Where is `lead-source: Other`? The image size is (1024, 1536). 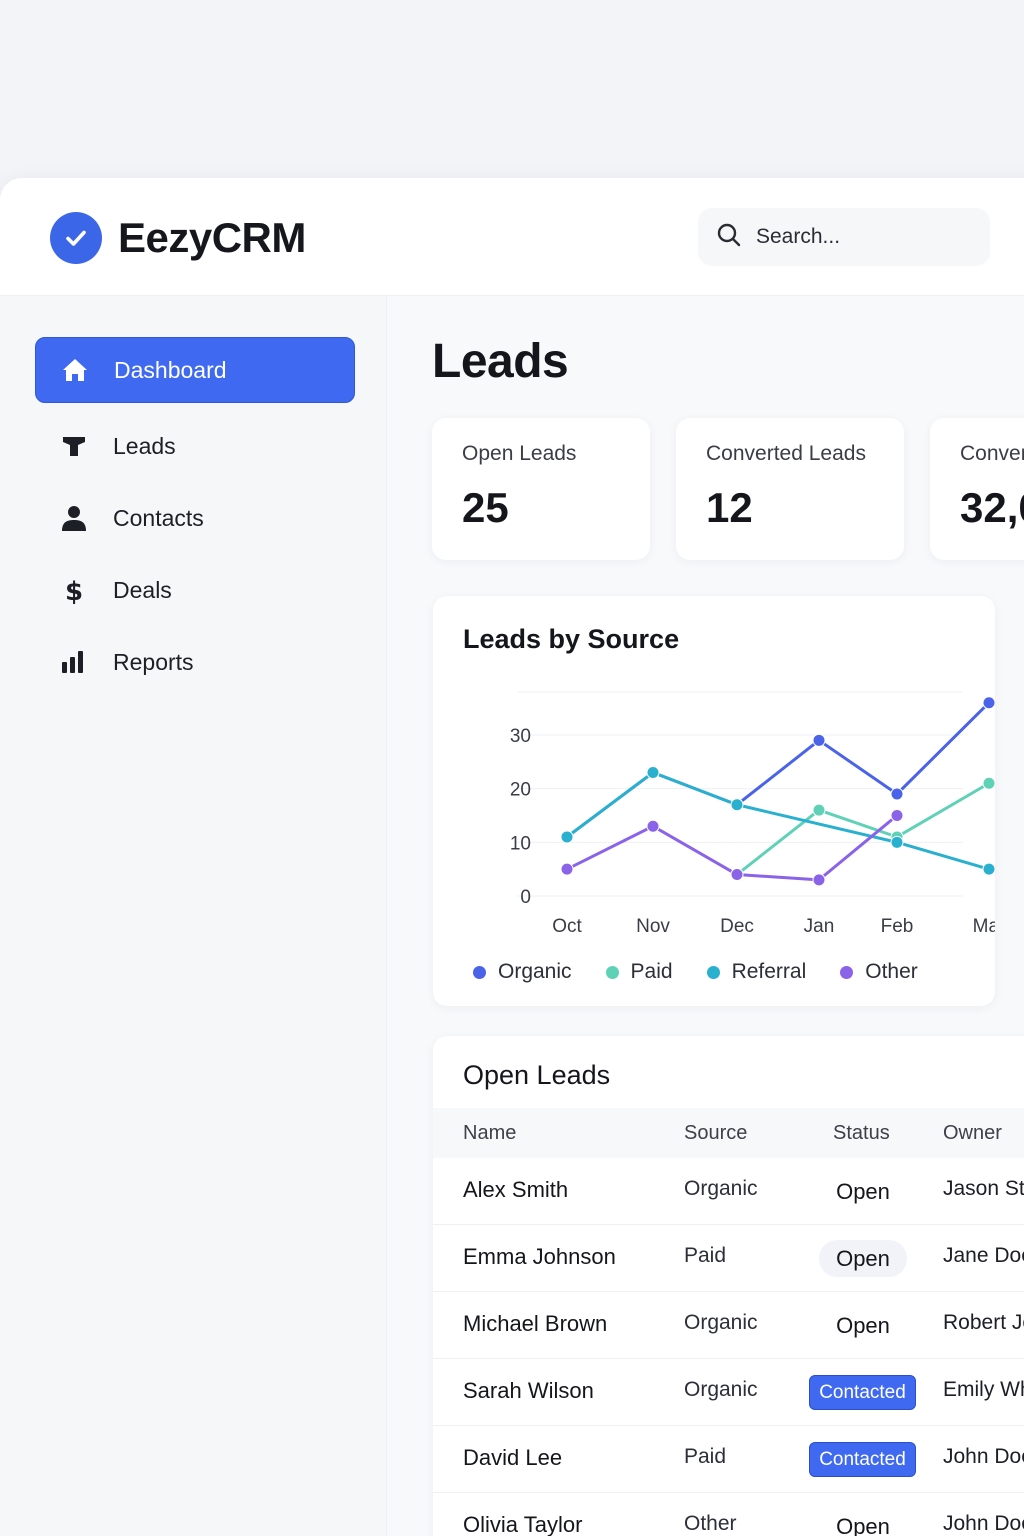
lead-source: Other is located at coordinates (710, 1523).